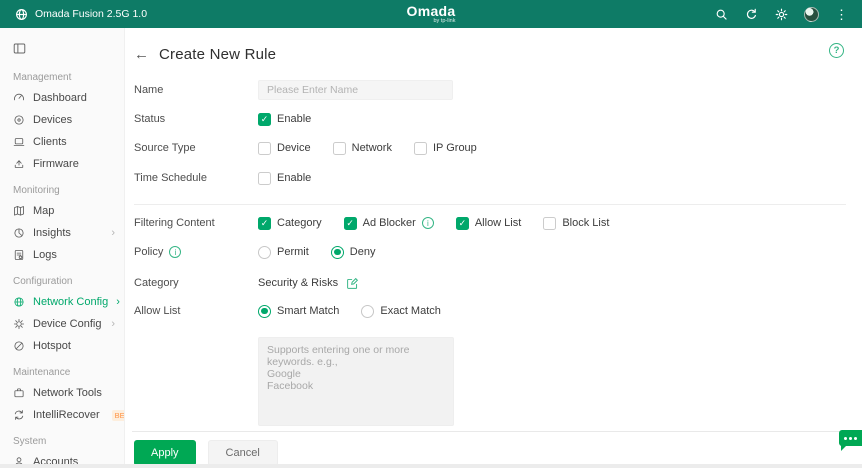  I want to click on hotspot-icon, so click(19, 346).